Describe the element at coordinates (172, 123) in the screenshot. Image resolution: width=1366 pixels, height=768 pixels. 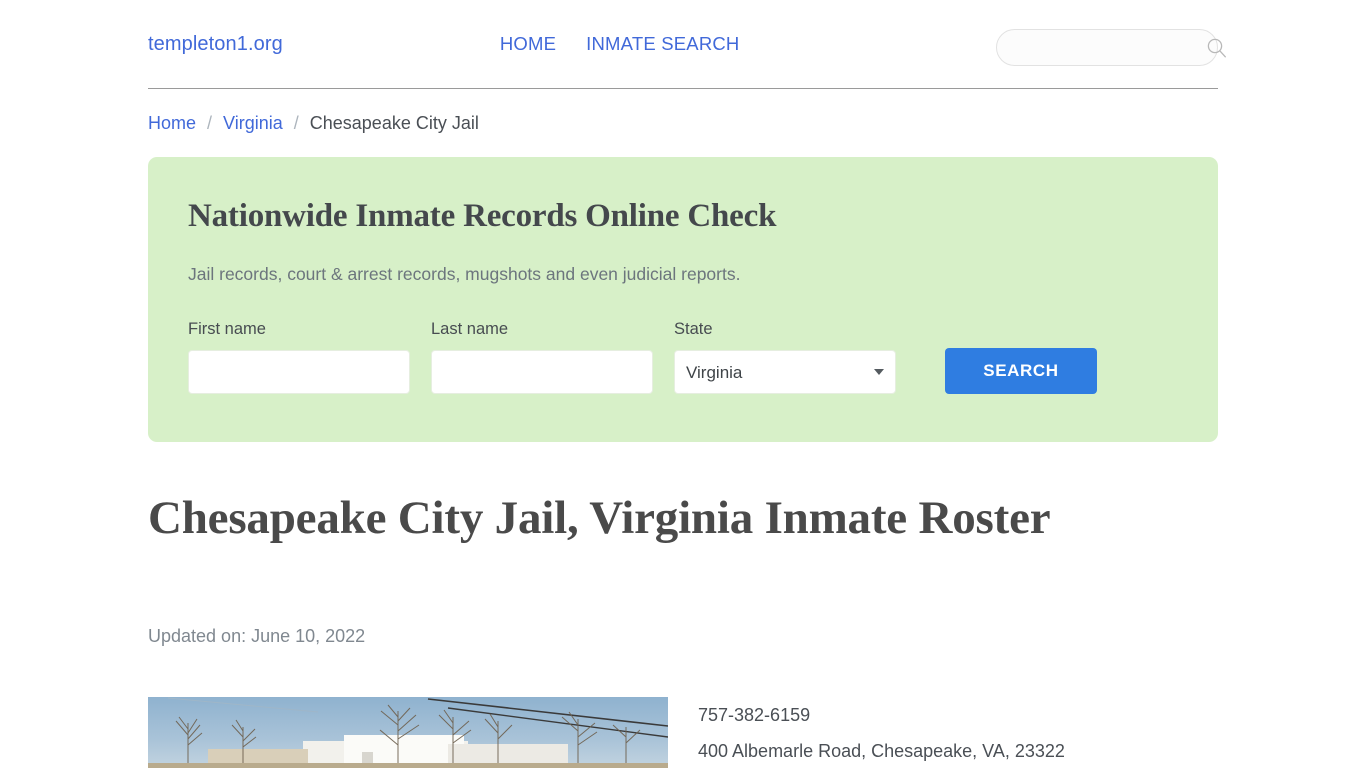
I see `breadcrumb-item-home: Home` at that location.